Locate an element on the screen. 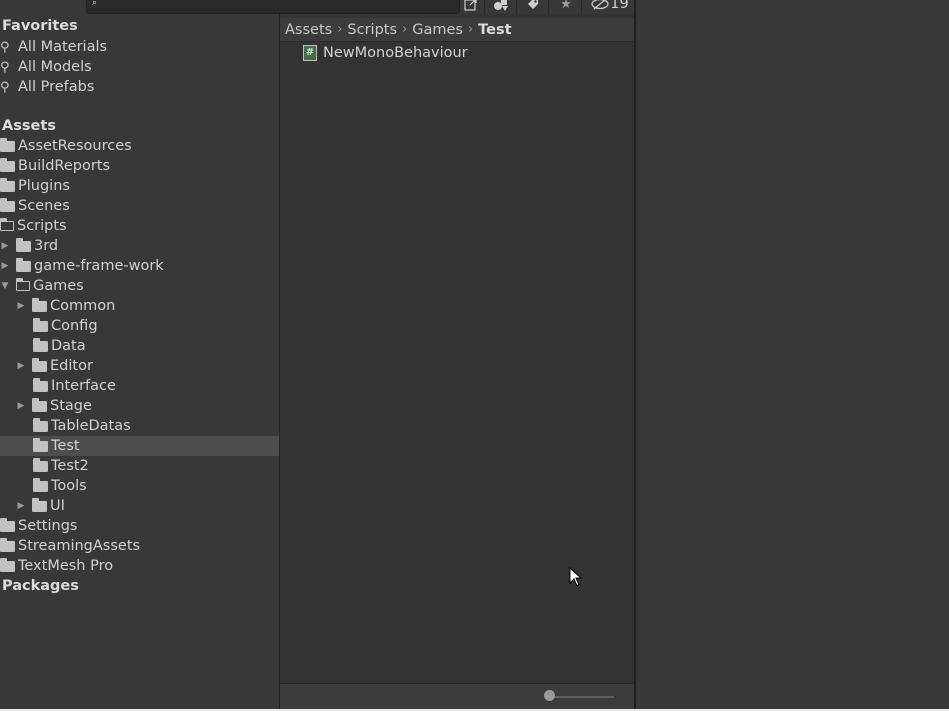 The width and height of the screenshot is (949, 711). favorites-label: Favorites is located at coordinates (40, 26).